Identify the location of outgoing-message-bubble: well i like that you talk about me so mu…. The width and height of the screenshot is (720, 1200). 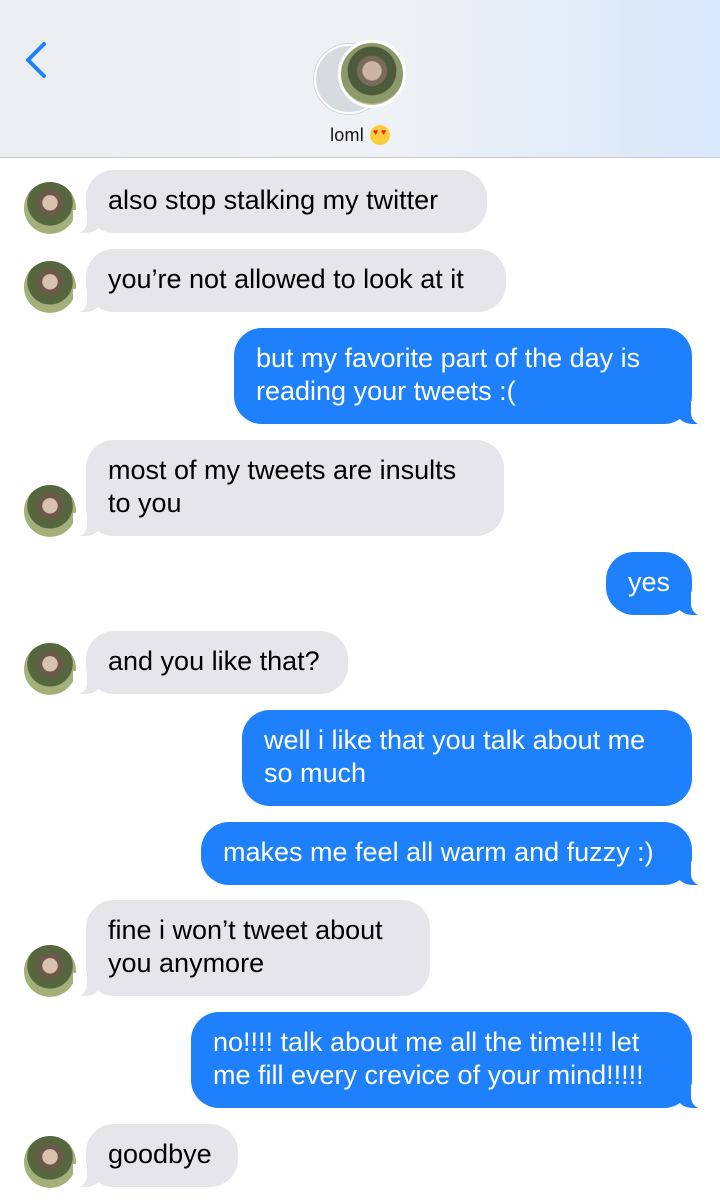
(467, 758).